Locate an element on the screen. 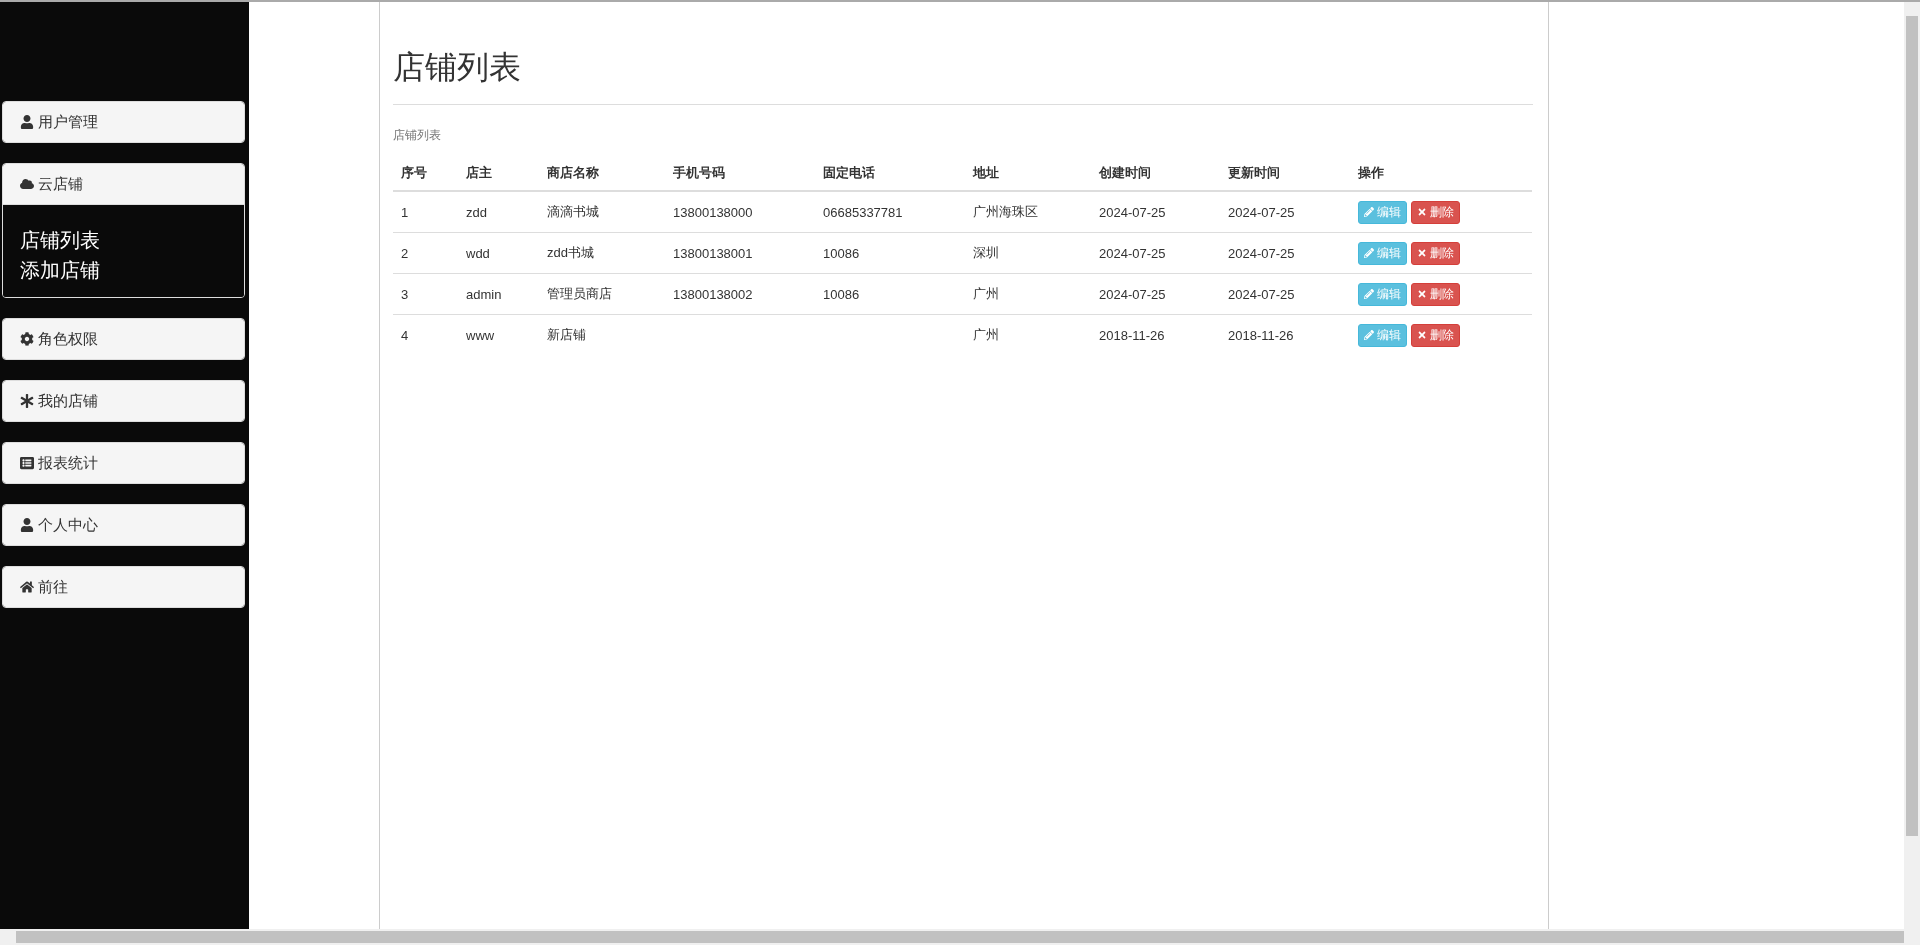  table-cell: zdd is located at coordinates (498, 212).